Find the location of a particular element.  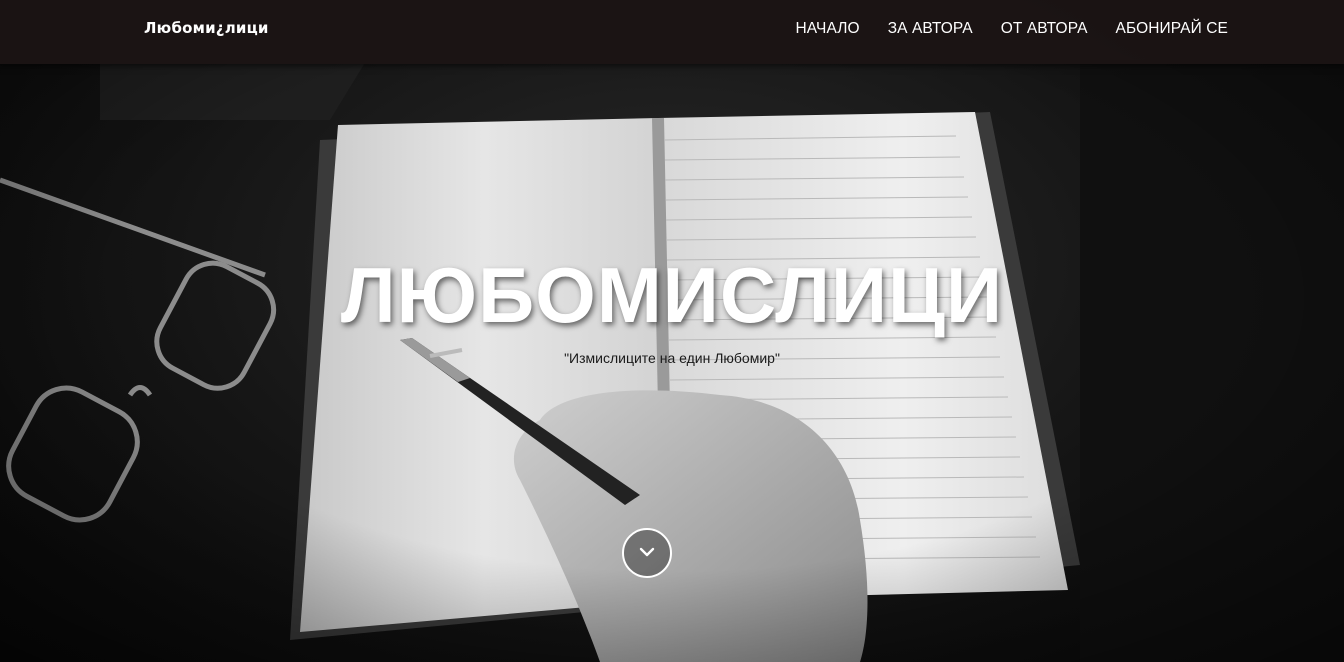

nav-link-subscribe: АБОНИРАЙ СЕ is located at coordinates (1172, 29).